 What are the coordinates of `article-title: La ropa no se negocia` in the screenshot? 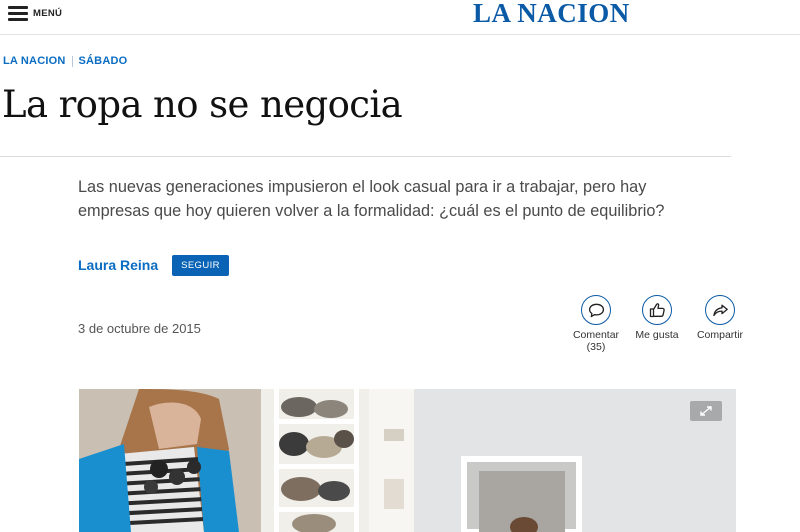 It's located at (202, 104).